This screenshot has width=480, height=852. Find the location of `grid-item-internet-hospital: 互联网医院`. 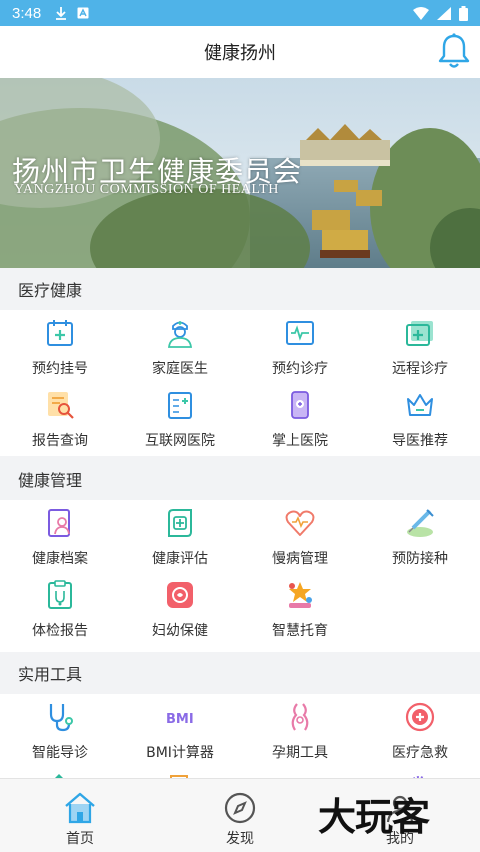

grid-item-internet-hospital: 互联网医院 is located at coordinates (180, 417).